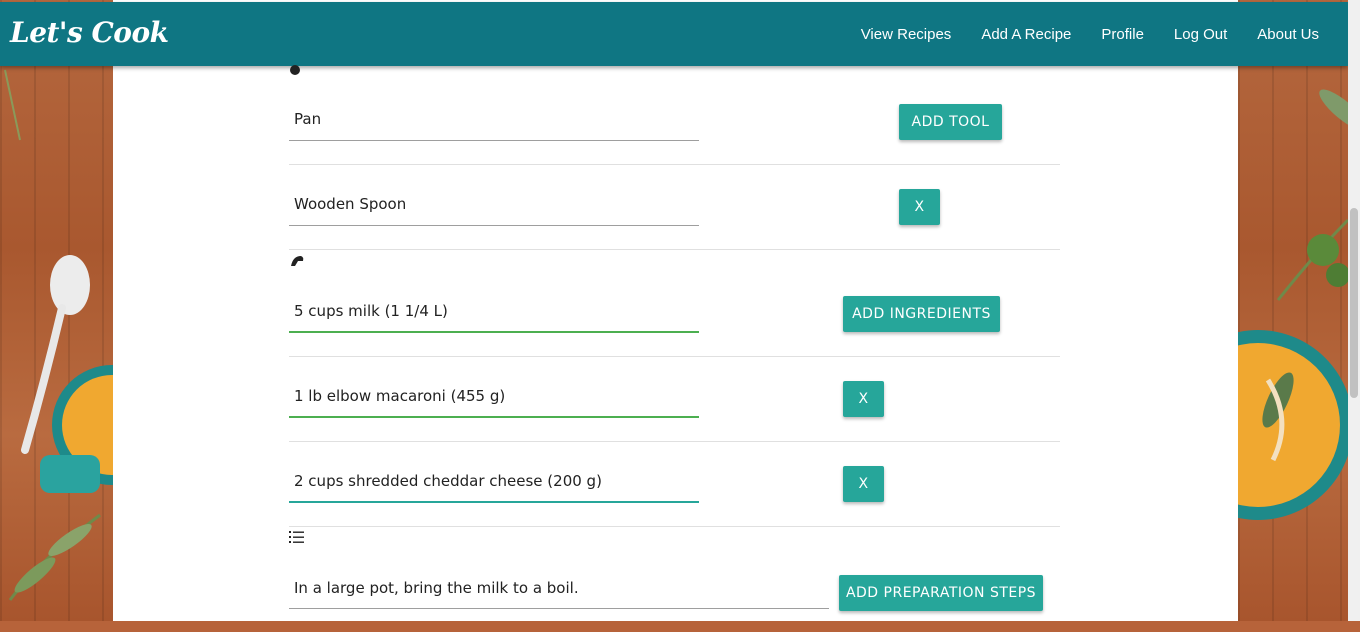 The width and height of the screenshot is (1360, 632). What do you see at coordinates (89, 32) in the screenshot?
I see `app-logo: Let's Cook` at bounding box center [89, 32].